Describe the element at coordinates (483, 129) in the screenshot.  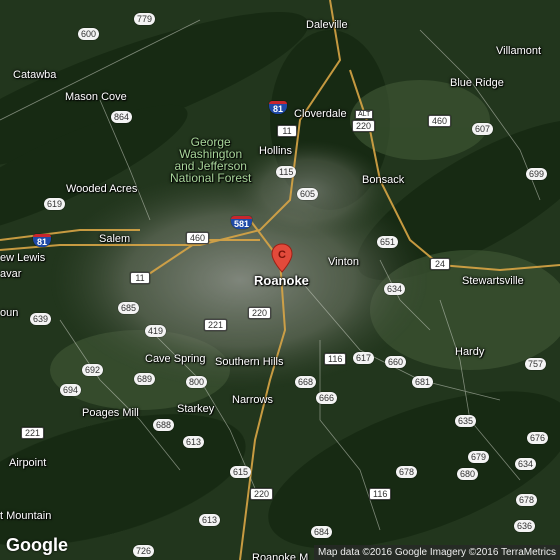
I see `route-607-shield: 607` at that location.